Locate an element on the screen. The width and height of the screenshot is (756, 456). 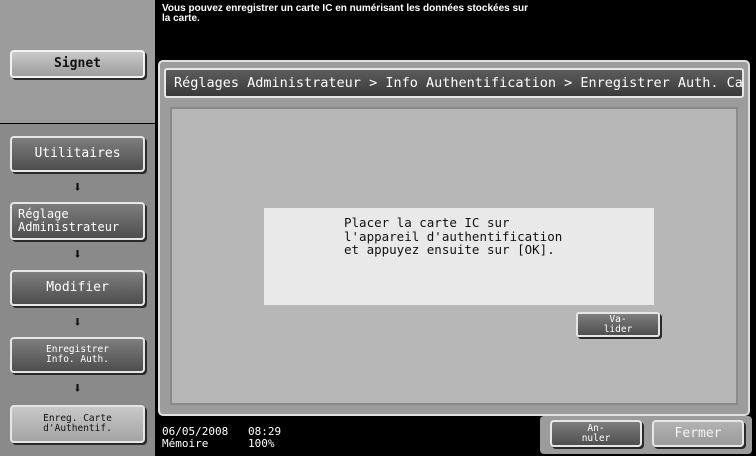
bottom-buttons: An- nuler Fermer is located at coordinates (646, 435).